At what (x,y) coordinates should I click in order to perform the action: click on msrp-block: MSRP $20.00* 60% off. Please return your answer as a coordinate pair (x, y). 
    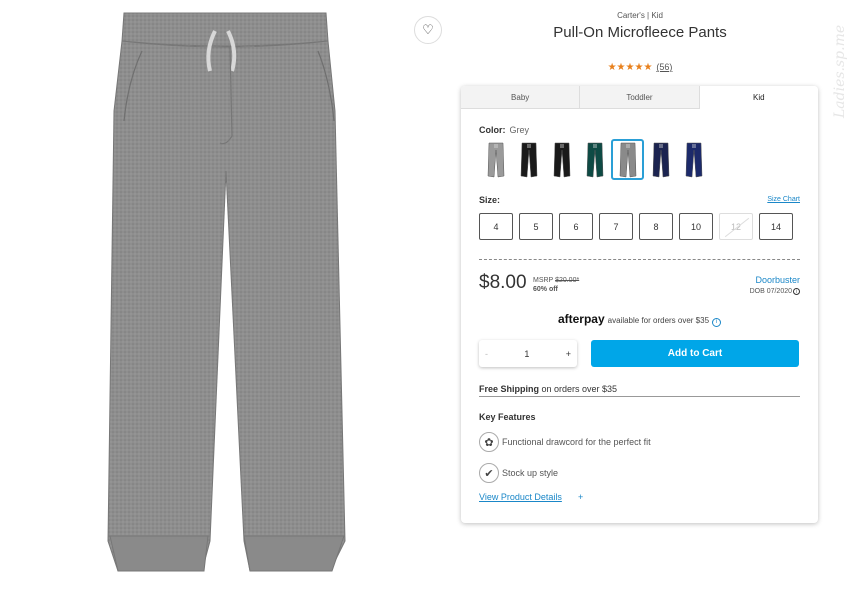
    Looking at the image, I should click on (556, 285).